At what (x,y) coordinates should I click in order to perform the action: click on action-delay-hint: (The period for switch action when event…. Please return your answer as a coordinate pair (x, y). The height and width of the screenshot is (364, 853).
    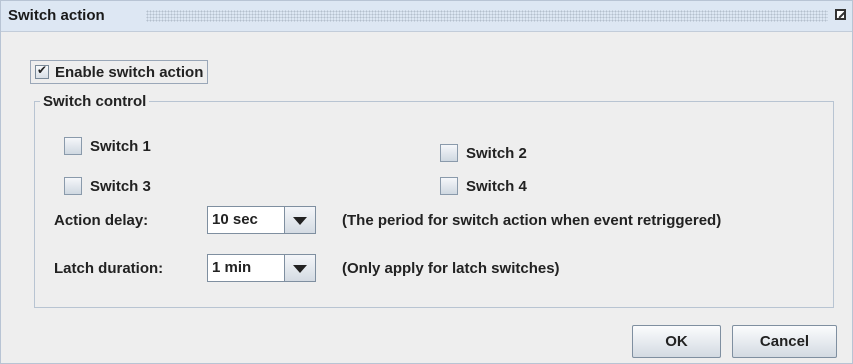
    Looking at the image, I should click on (532, 220).